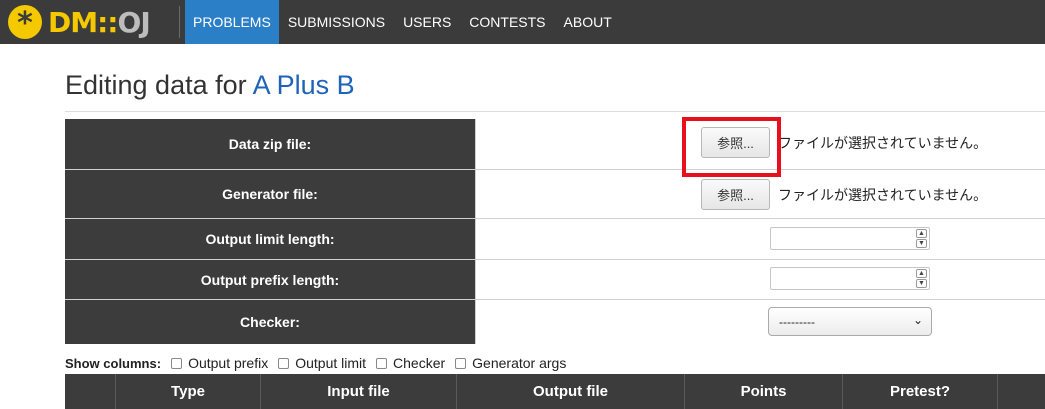 Image resolution: width=1045 pixels, height=409 pixels. What do you see at coordinates (270, 144) in the screenshot?
I see `data-zip-label: Data zip file:` at bounding box center [270, 144].